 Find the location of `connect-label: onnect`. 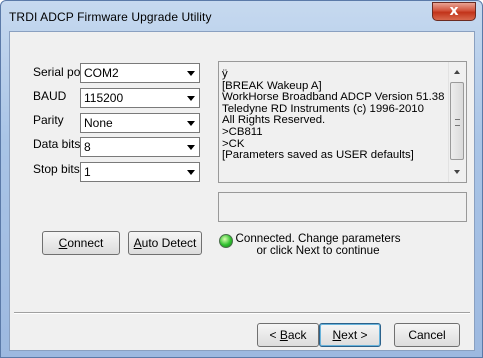

connect-label: onnect is located at coordinates (85, 243).